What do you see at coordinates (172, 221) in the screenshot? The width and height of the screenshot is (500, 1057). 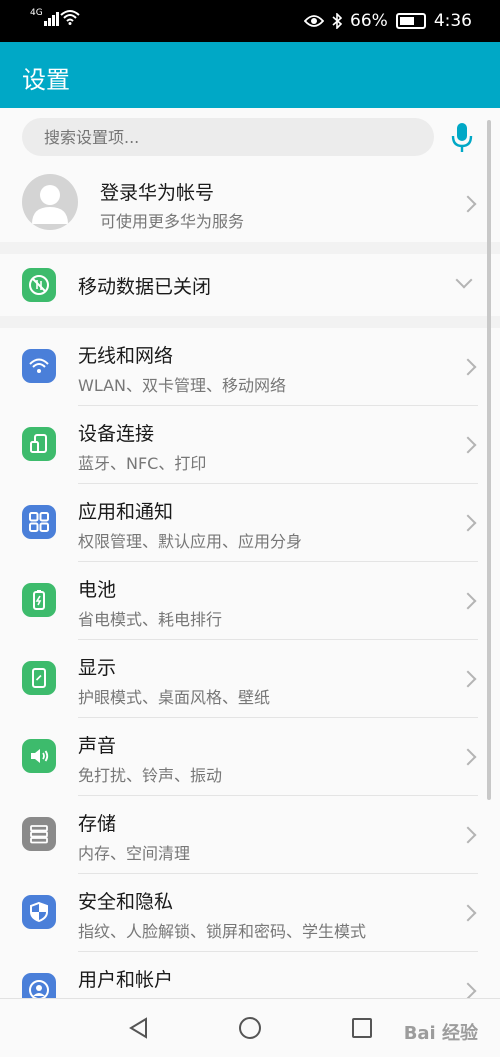 I see `account-subtitle: 可使用更多华为服务` at bounding box center [172, 221].